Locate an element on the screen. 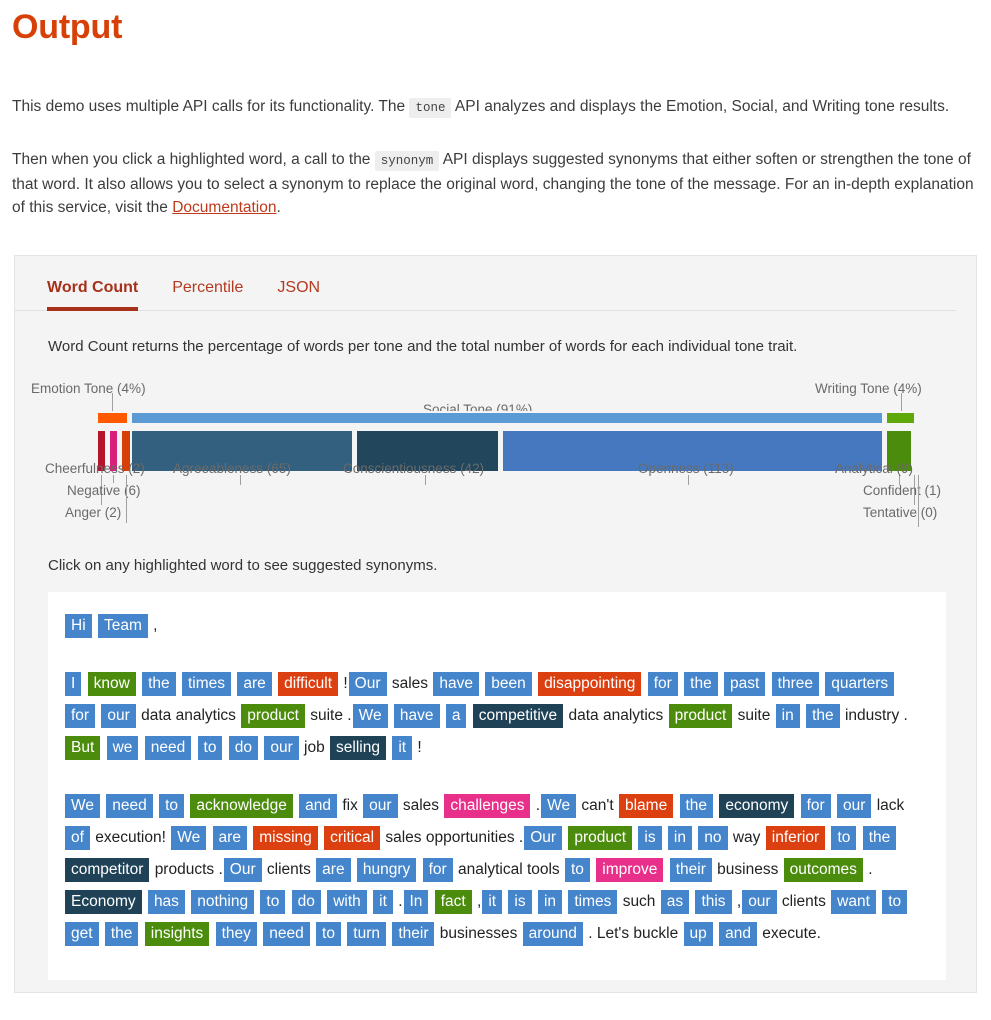  highlighted-word: competitive is located at coordinates (518, 716).